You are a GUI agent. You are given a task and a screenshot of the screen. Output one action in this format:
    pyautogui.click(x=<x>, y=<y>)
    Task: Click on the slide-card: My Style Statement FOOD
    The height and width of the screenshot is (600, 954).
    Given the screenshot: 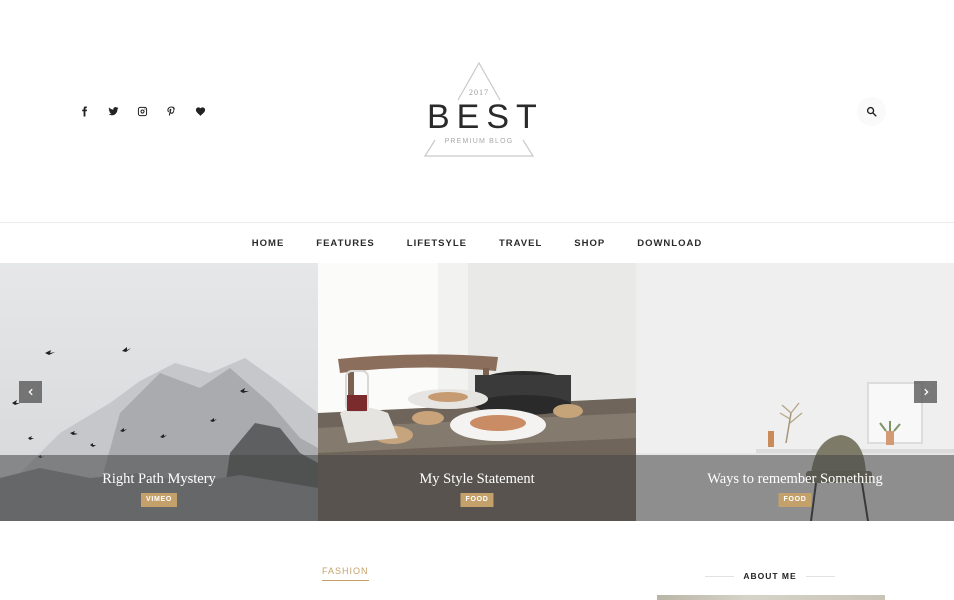 What is the action you would take?
    pyautogui.click(x=477, y=392)
    